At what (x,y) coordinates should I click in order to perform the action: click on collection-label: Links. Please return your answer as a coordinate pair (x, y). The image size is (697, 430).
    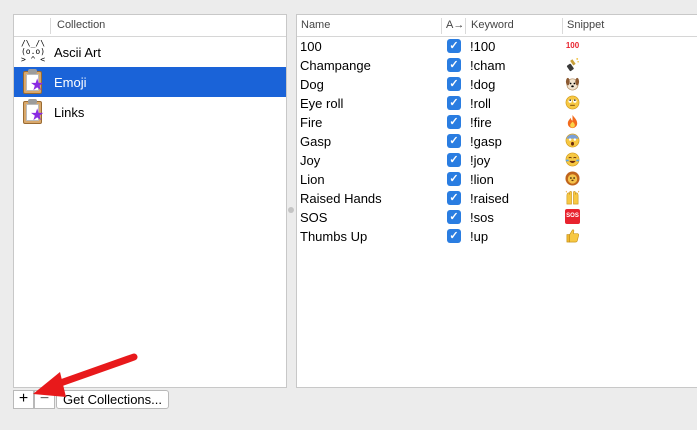
    Looking at the image, I should click on (69, 112).